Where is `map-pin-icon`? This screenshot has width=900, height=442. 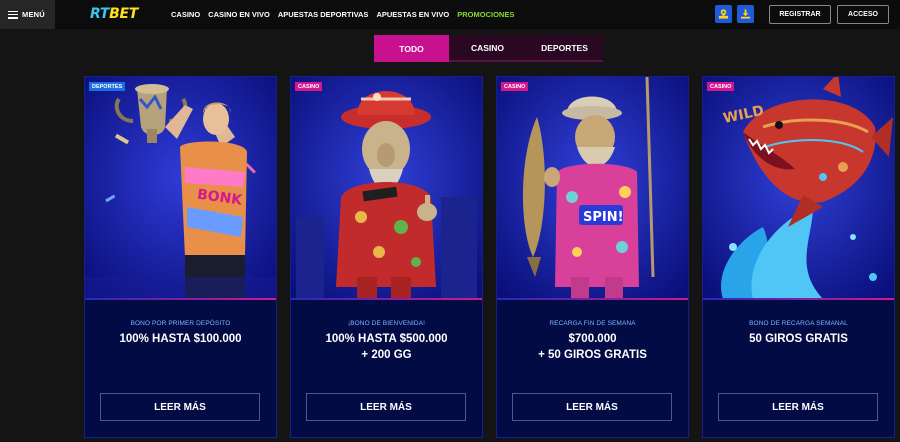
map-pin-icon is located at coordinates (723, 14).